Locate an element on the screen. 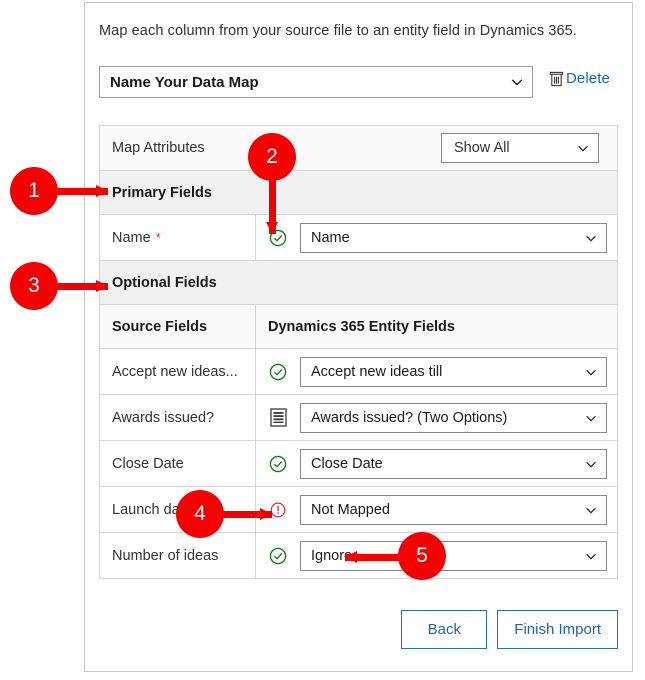  option-set-list-icon is located at coordinates (278, 417).